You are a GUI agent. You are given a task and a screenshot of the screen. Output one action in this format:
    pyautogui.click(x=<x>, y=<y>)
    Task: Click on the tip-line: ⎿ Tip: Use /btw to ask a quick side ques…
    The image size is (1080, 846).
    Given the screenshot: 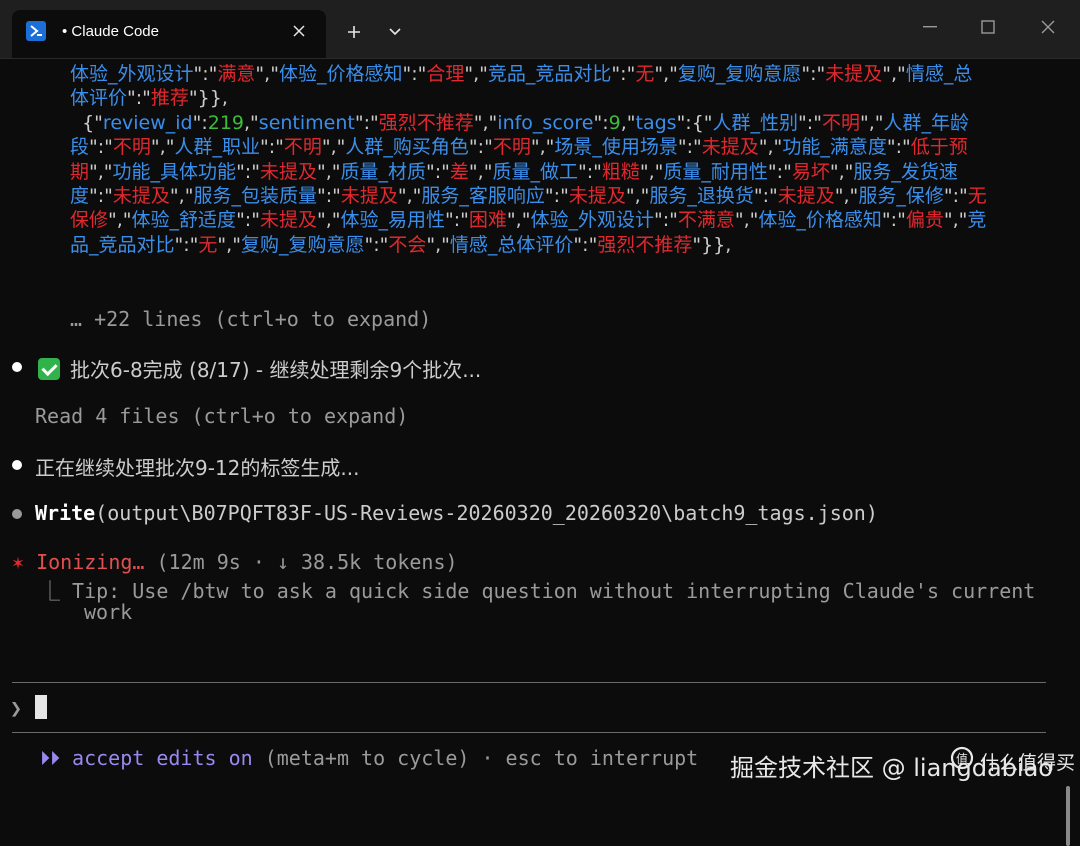 What is the action you would take?
    pyautogui.click(x=537, y=589)
    